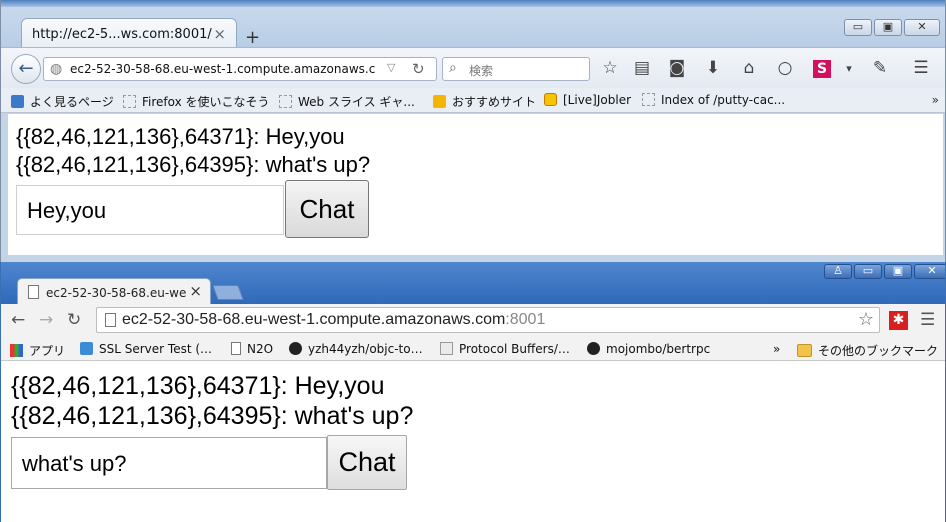  I want to click on window-controls: ▭ ▣ ✕, so click(892, 27).